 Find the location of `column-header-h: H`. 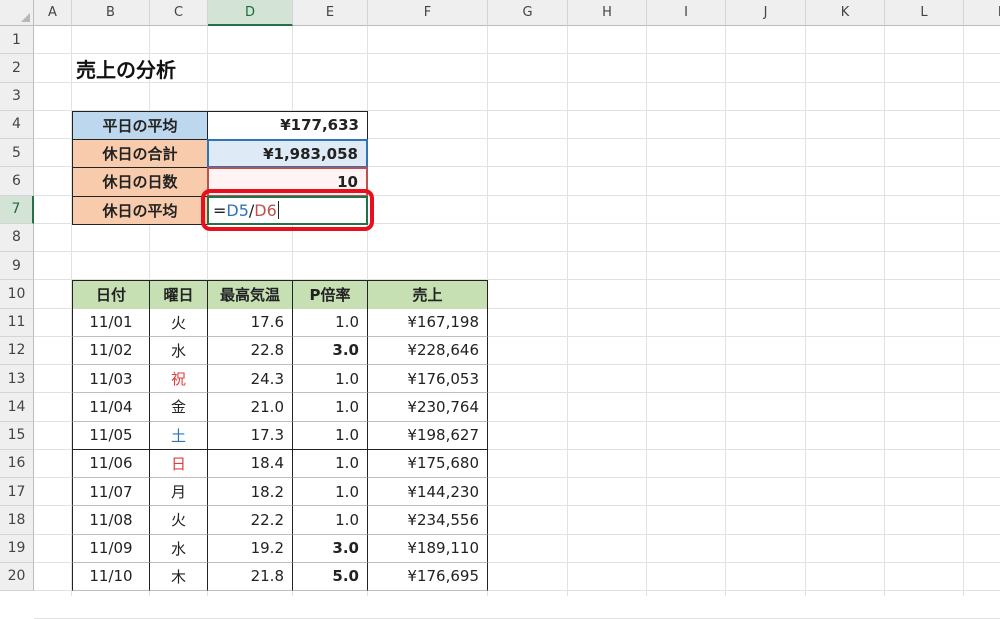

column-header-h: H is located at coordinates (607, 13).